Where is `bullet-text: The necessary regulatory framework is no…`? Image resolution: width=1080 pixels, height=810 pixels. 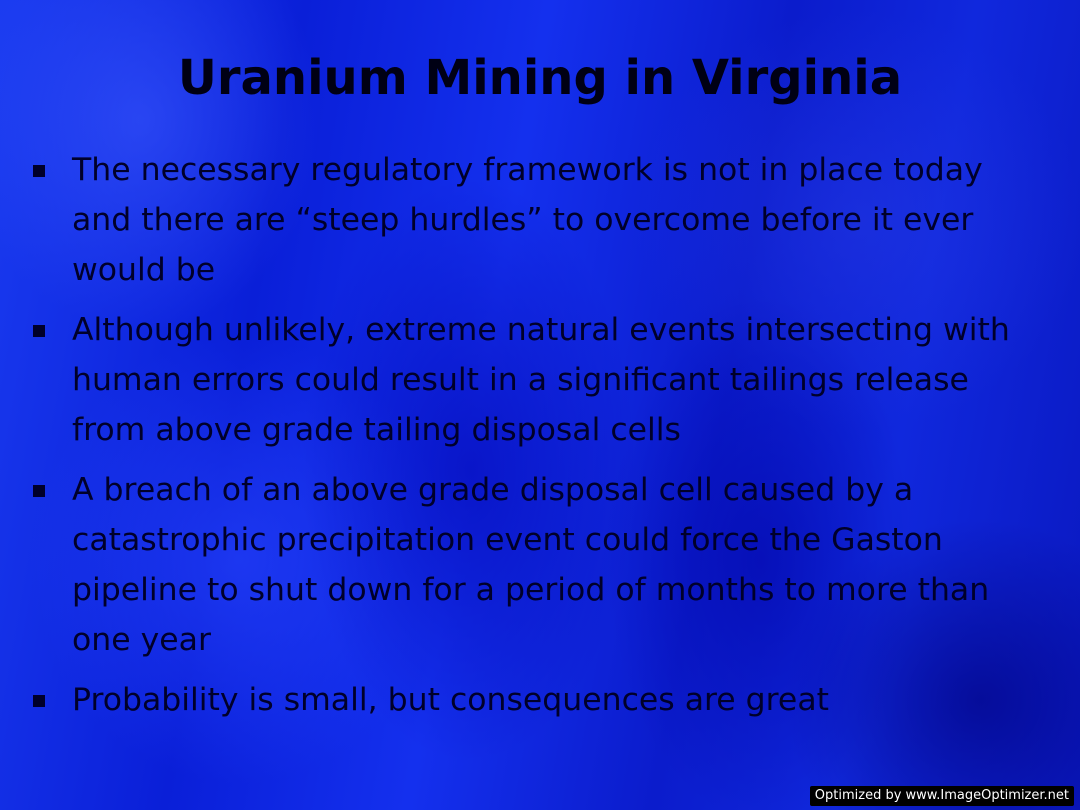
bullet-text: The necessary regulatory framework is no… is located at coordinates (527, 220).